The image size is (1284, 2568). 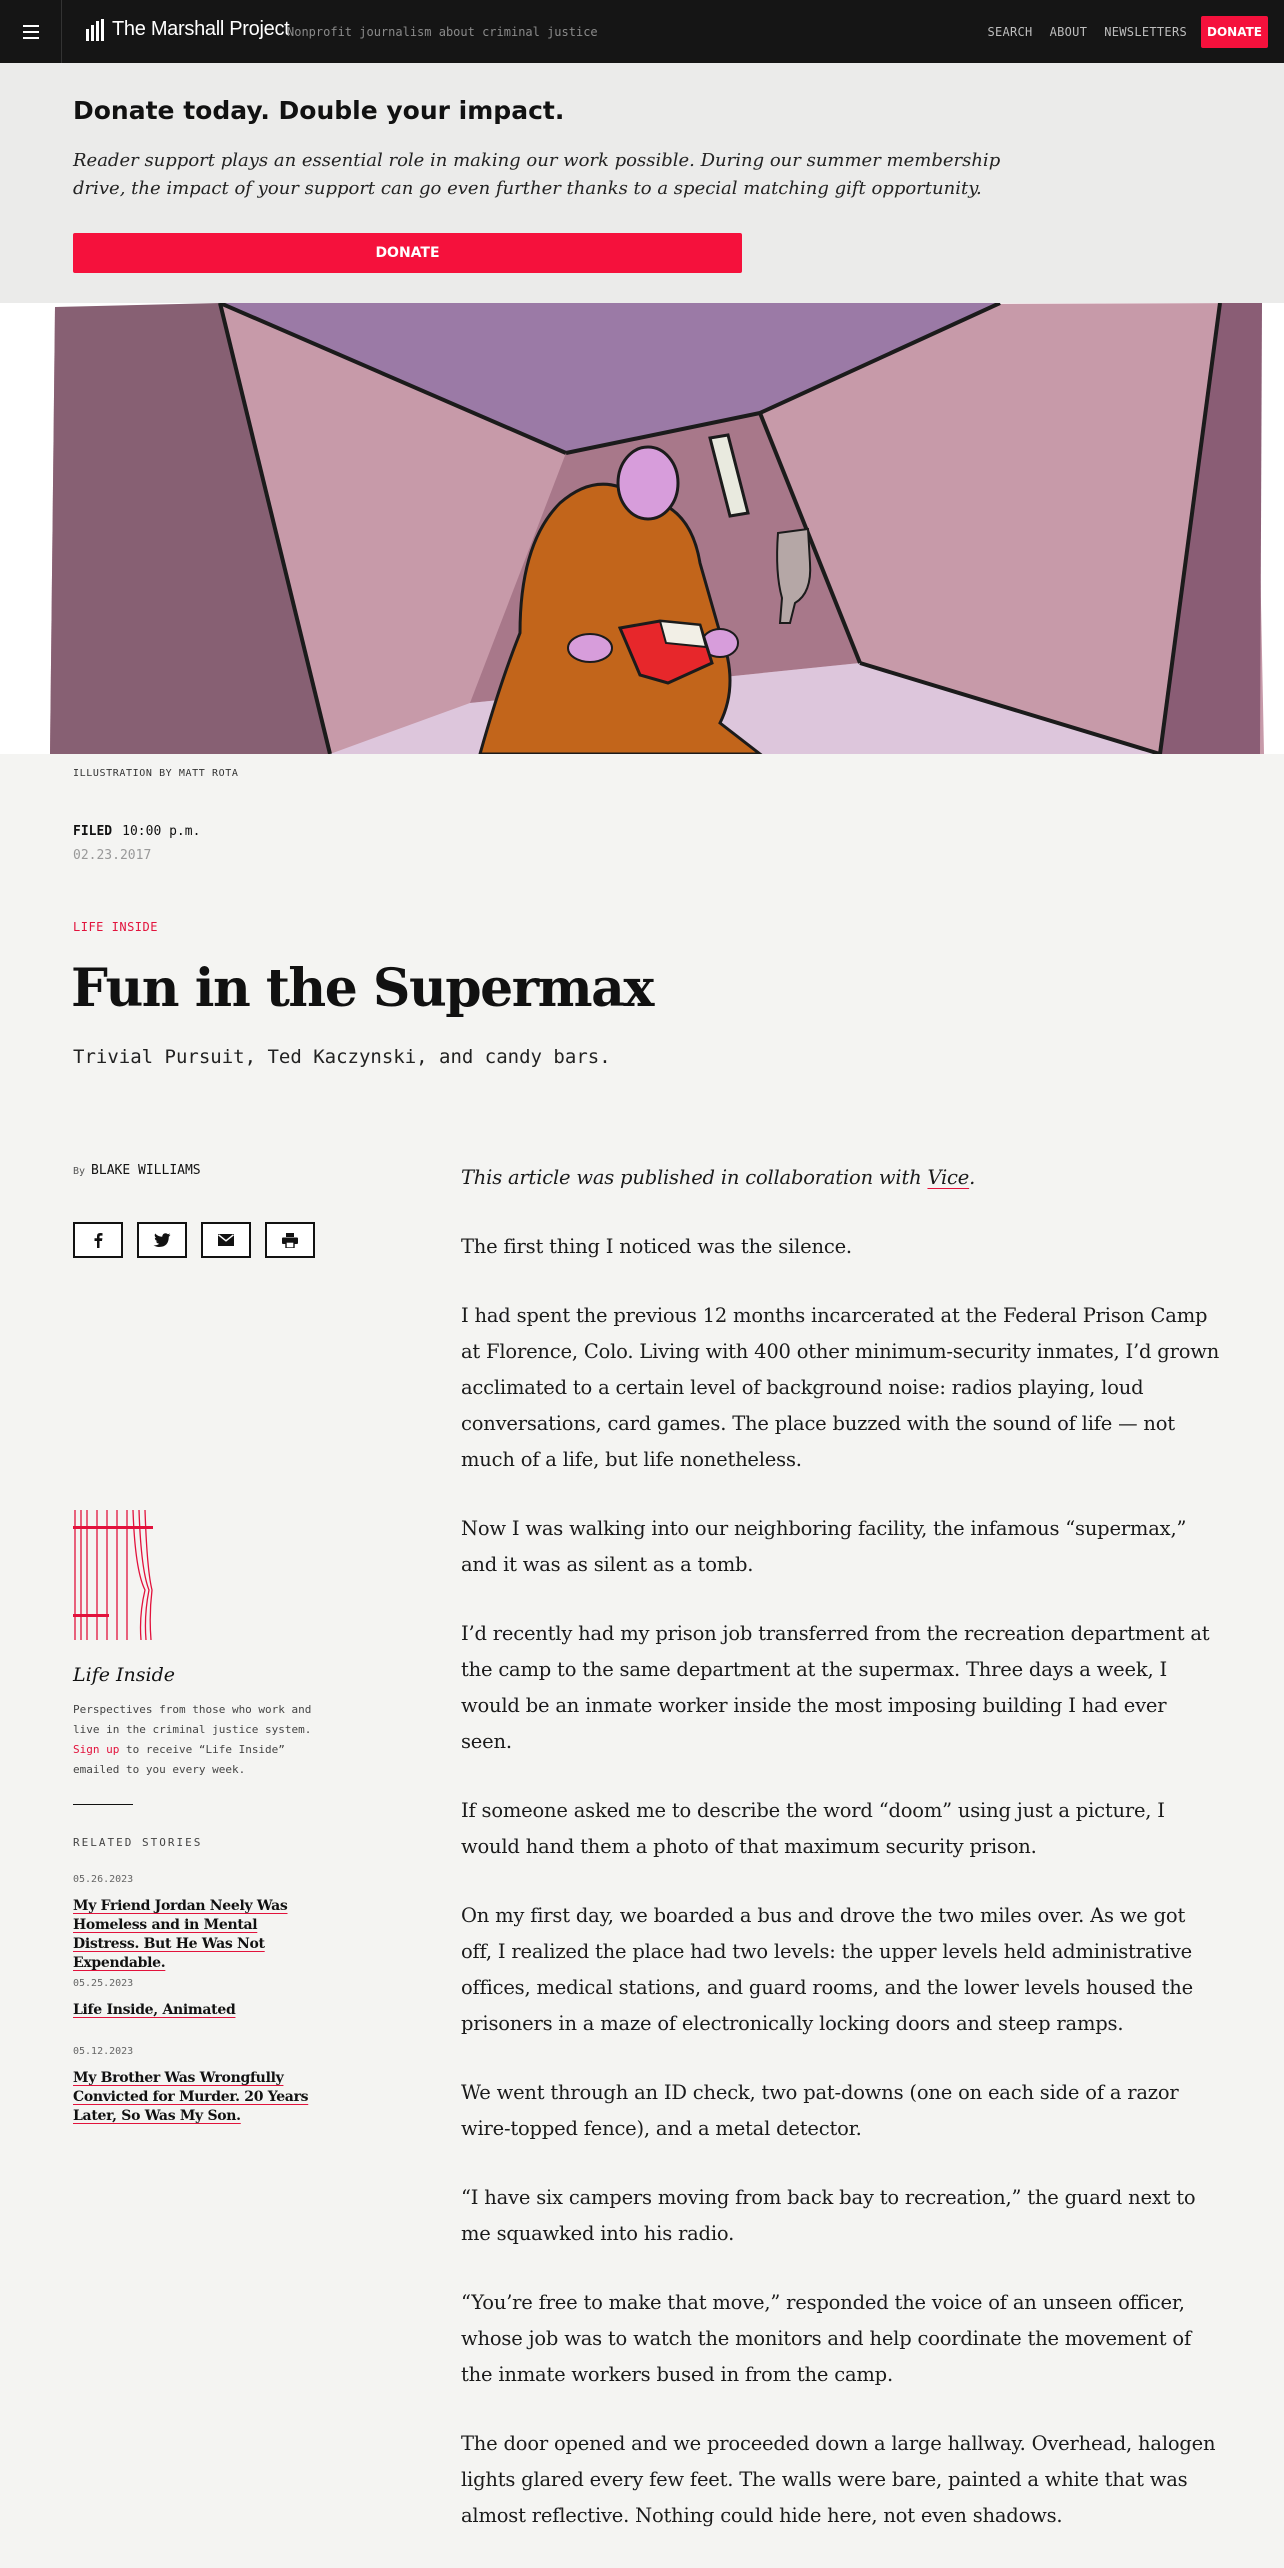 I want to click on email-icon, so click(x=226, y=1240).